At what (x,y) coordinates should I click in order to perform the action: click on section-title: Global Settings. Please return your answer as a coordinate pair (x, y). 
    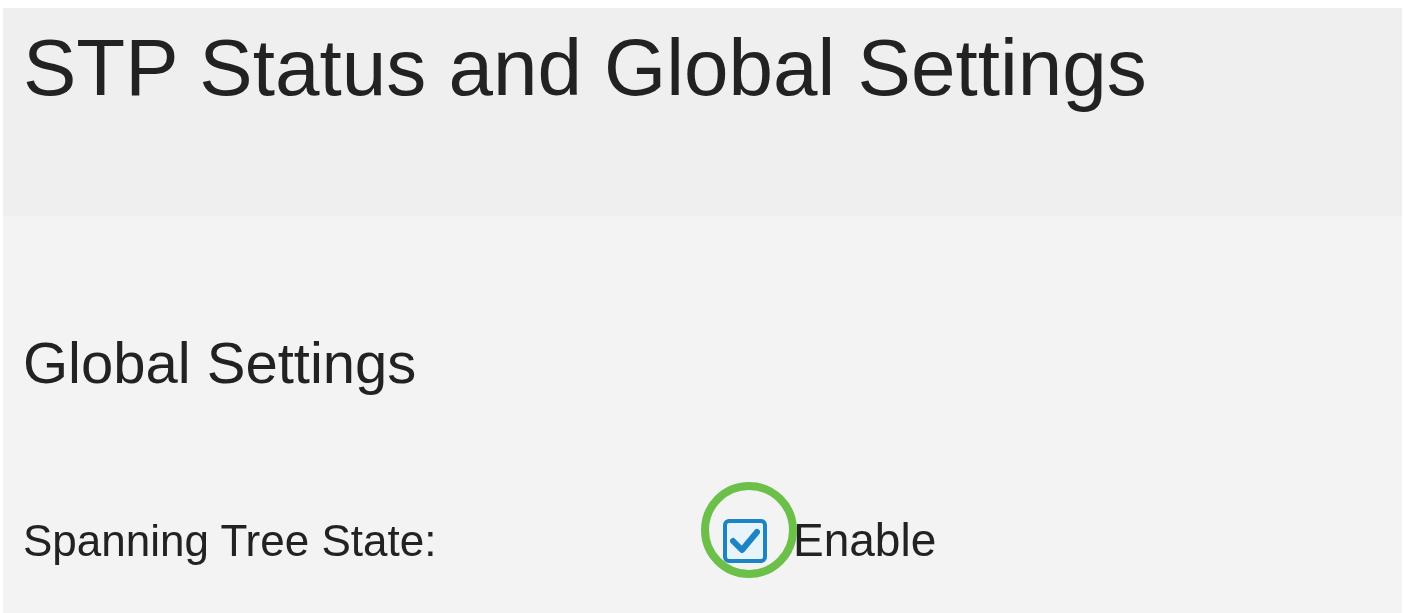
    Looking at the image, I should click on (220, 363).